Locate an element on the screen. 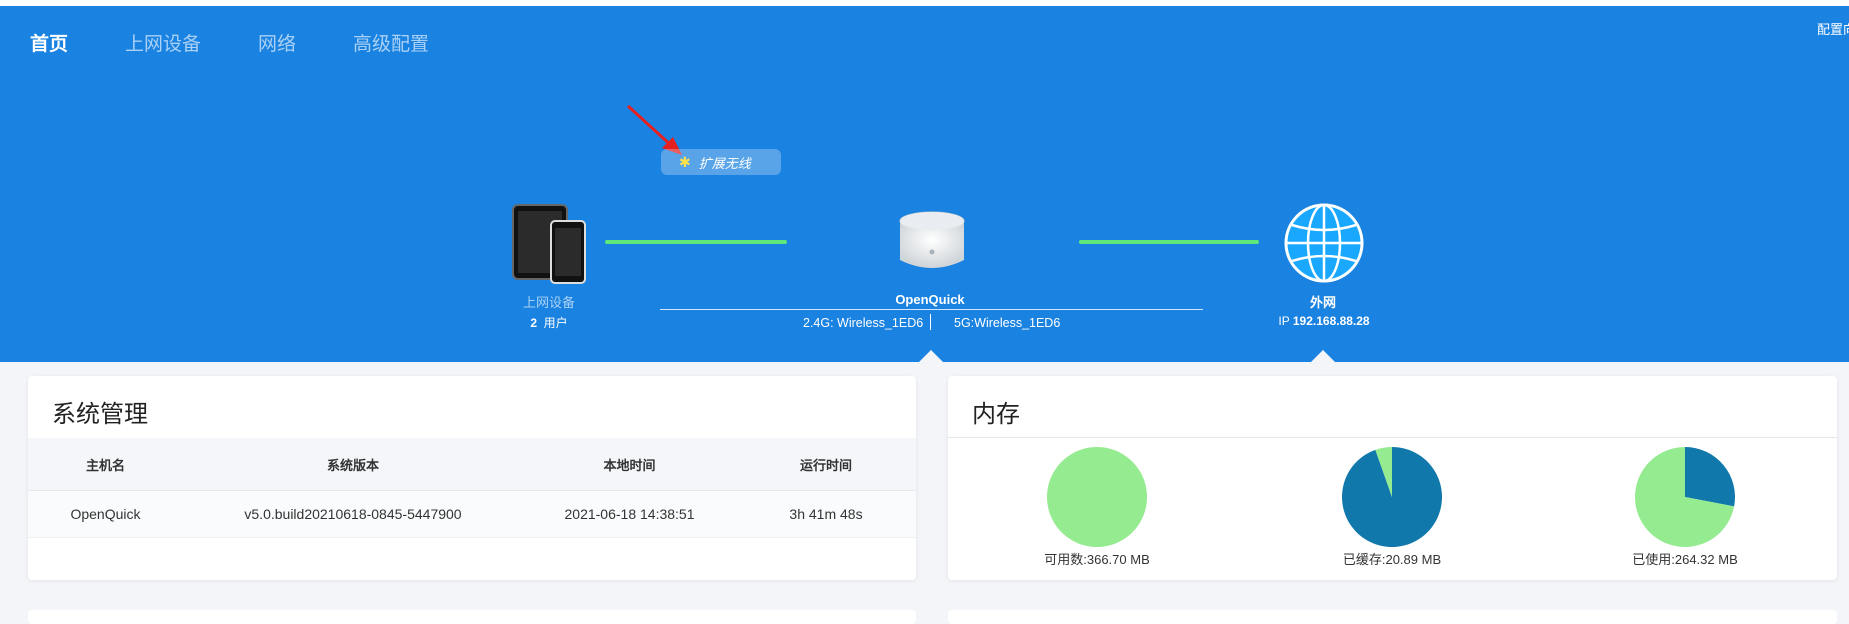 Image resolution: width=1849 pixels, height=624 pixels. ssid-5g: 5G:Wireless_1ED6 is located at coordinates (1007, 323).